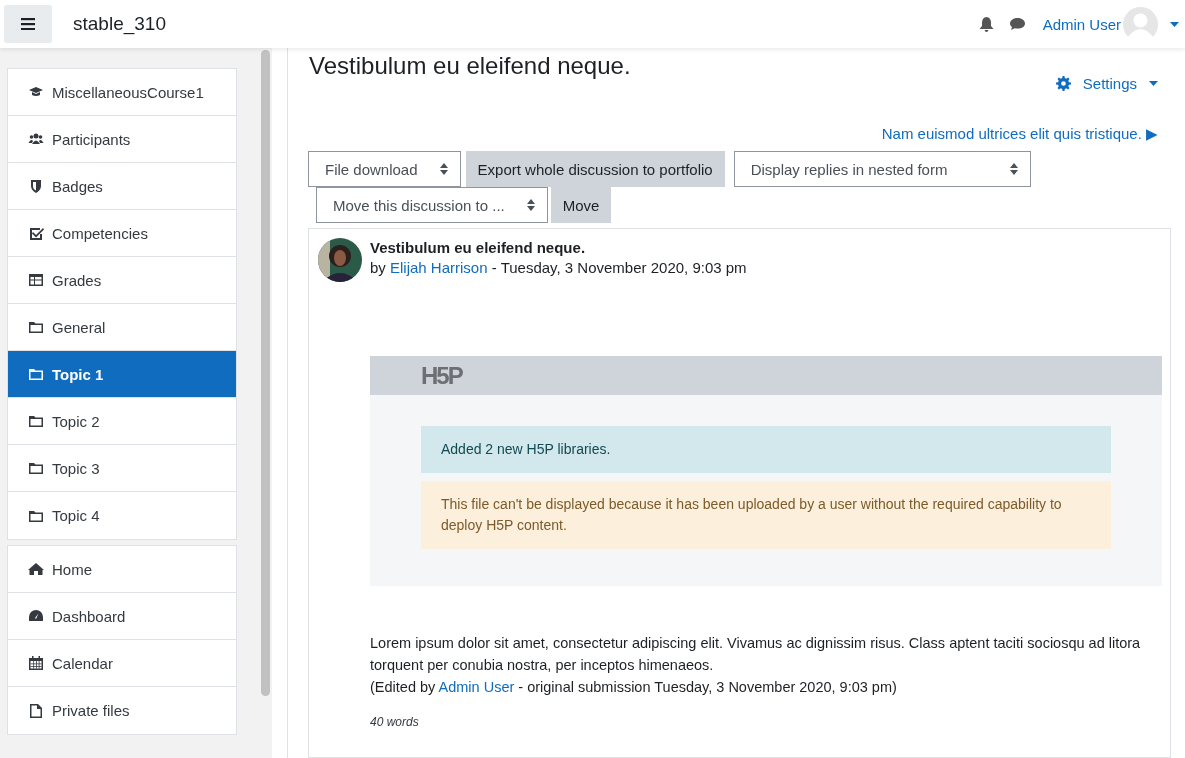 Image resolution: width=1185 pixels, height=758 pixels. Describe the element at coordinates (766, 515) in the screenshot. I see `warning-alert: This file can't be displayed because it has been uploaded by a user without the required capability to deploy H5P content.` at that location.